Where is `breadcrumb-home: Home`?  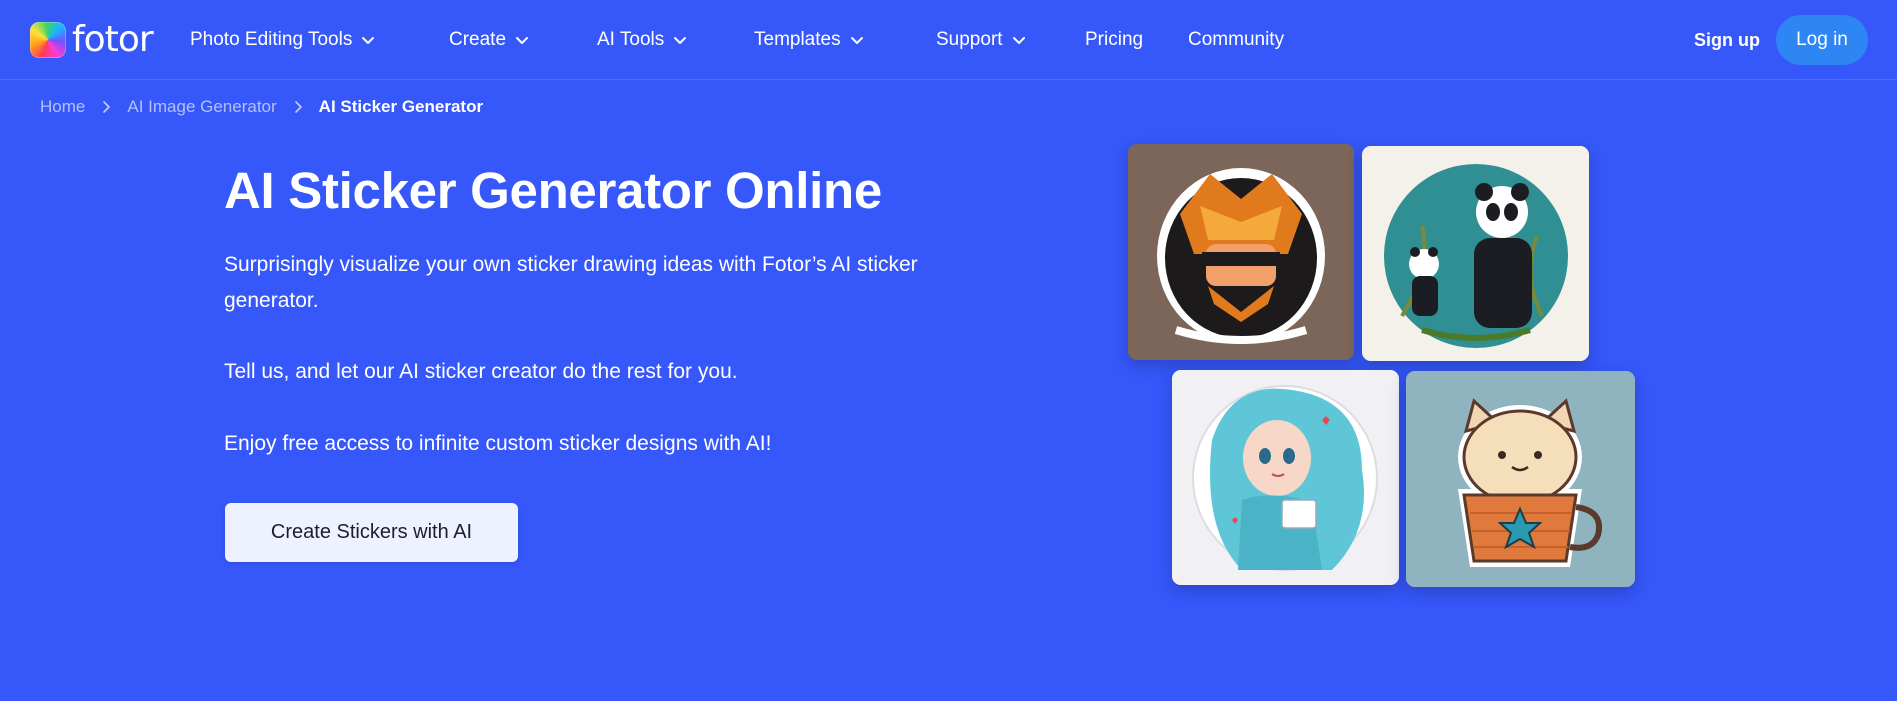 breadcrumb-home: Home is located at coordinates (62, 107).